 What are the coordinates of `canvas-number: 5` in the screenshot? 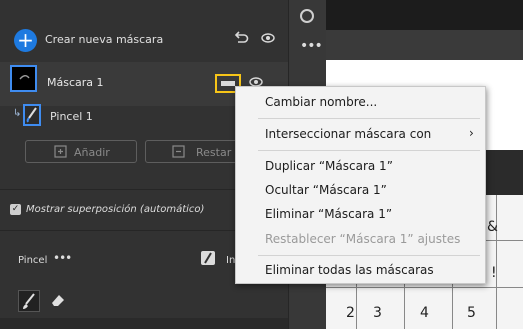 It's located at (471, 313).